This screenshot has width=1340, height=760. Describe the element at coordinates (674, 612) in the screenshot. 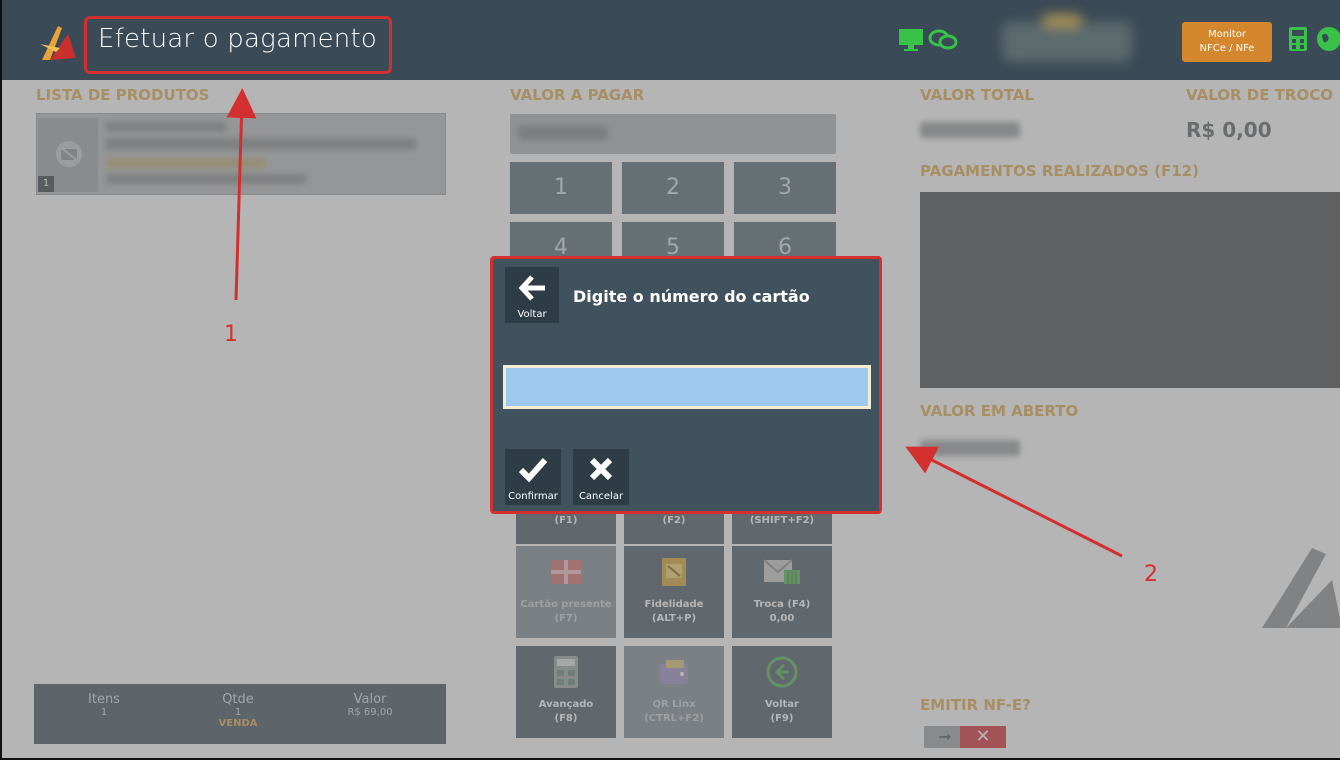

I see `loyalty-label: Fidelidade (ALT+P)` at that location.